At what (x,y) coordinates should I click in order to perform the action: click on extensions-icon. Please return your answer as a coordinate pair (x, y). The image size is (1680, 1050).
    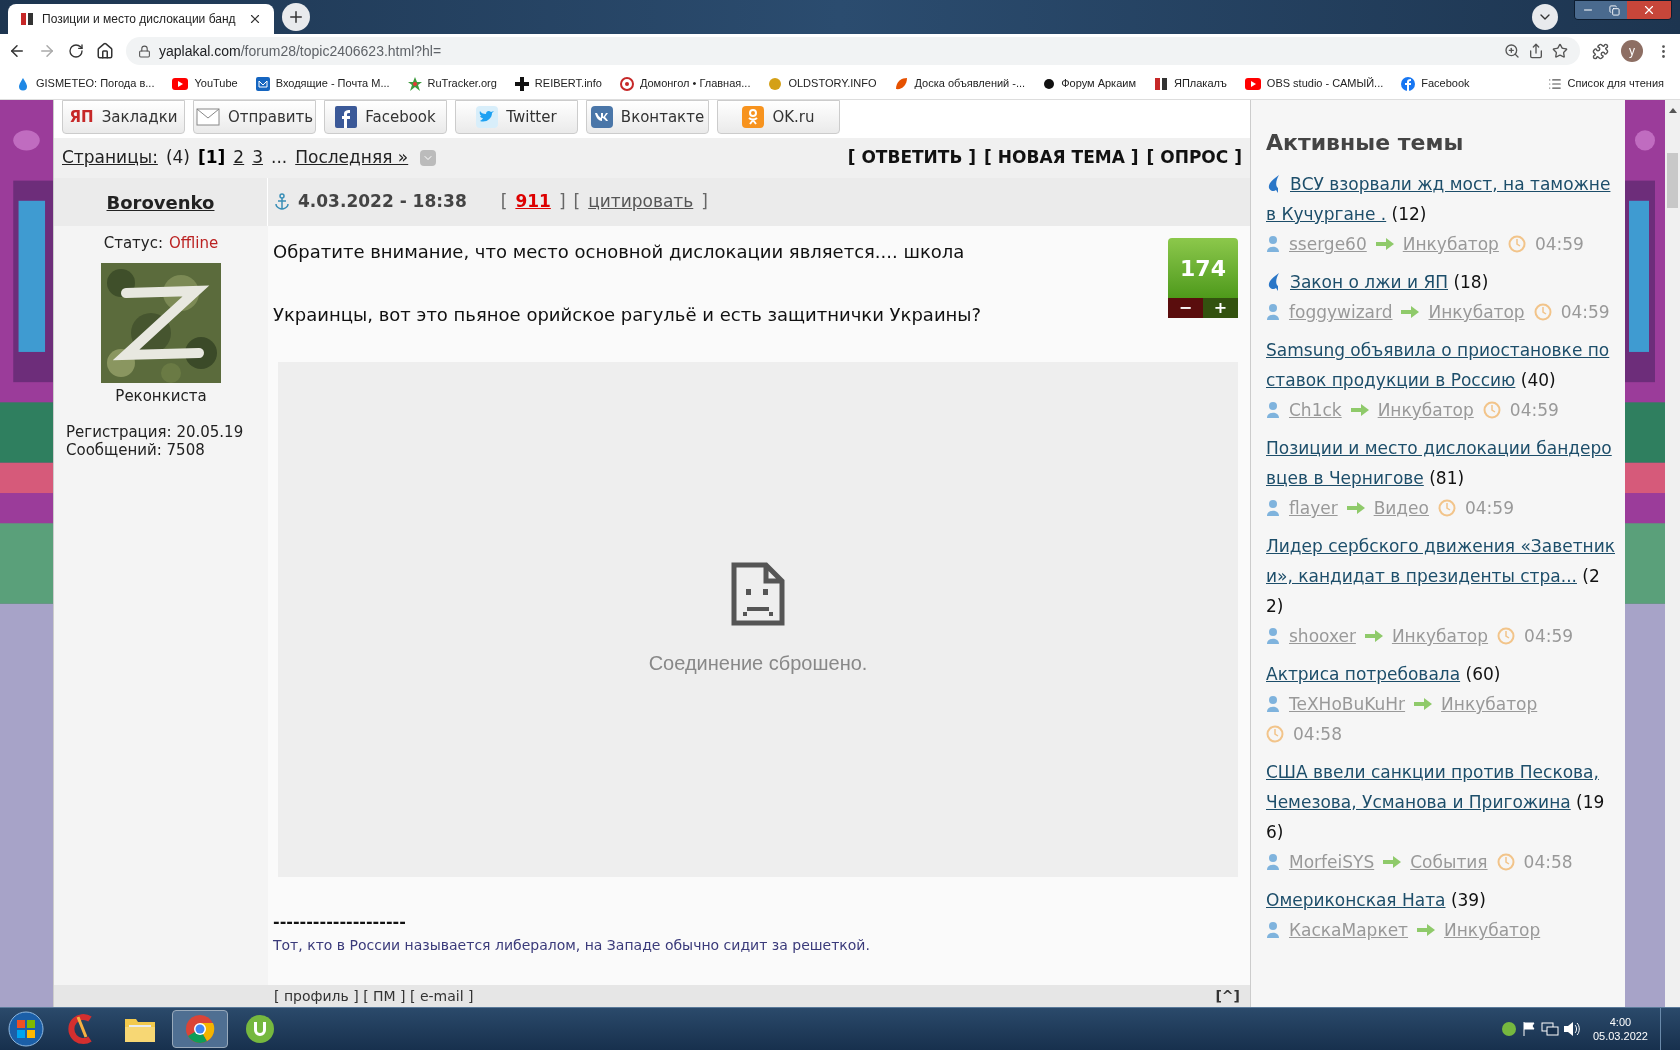
    Looking at the image, I should click on (1600, 51).